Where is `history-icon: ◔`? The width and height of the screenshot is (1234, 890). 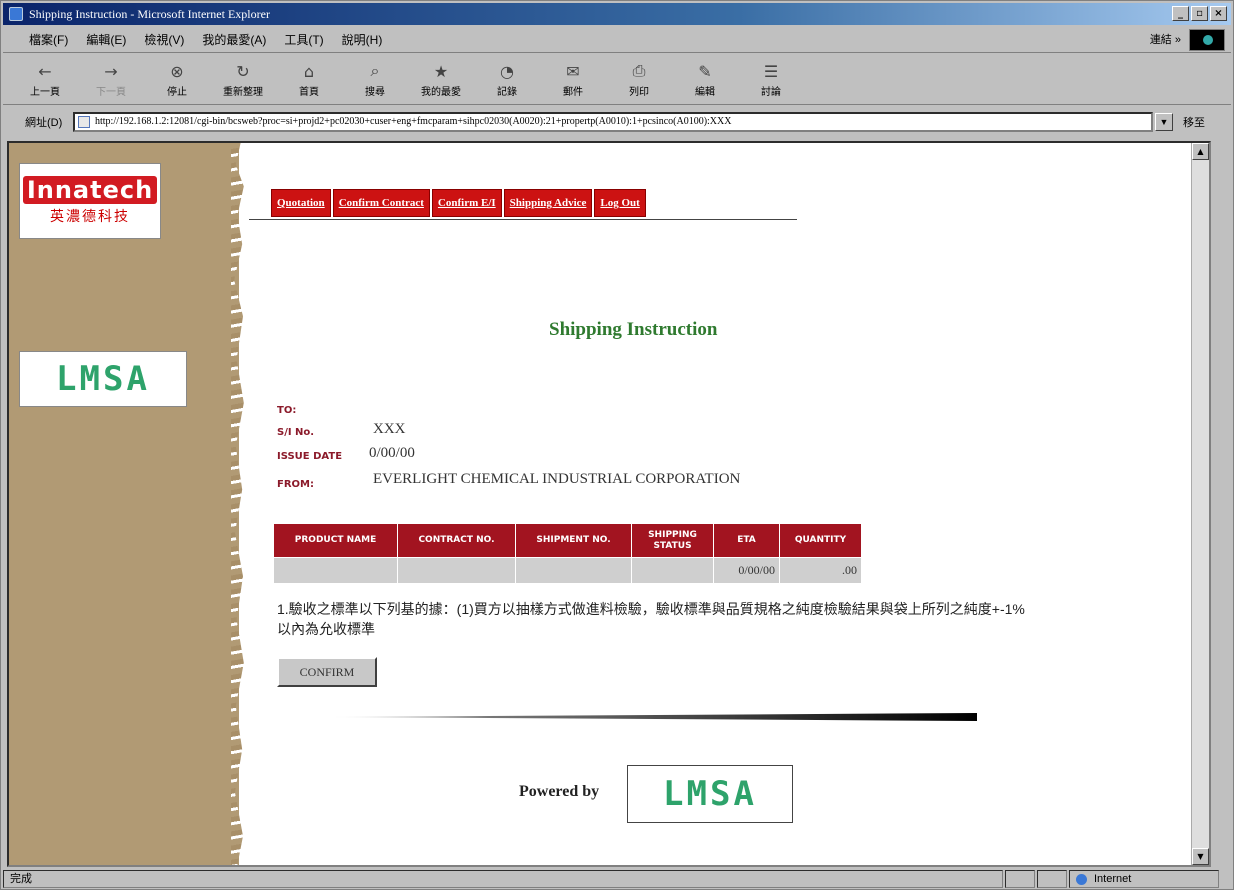
history-icon: ◔ is located at coordinates (507, 71).